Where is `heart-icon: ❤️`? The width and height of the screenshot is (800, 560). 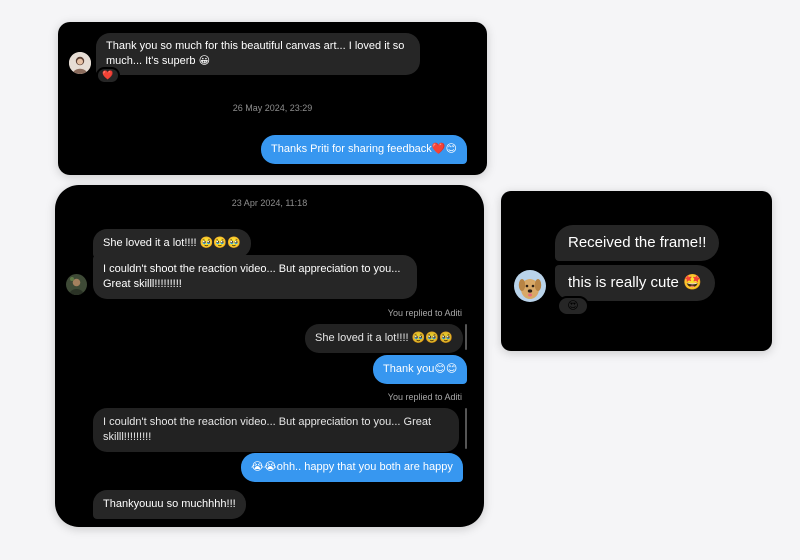 heart-icon: ❤️ is located at coordinates (108, 75).